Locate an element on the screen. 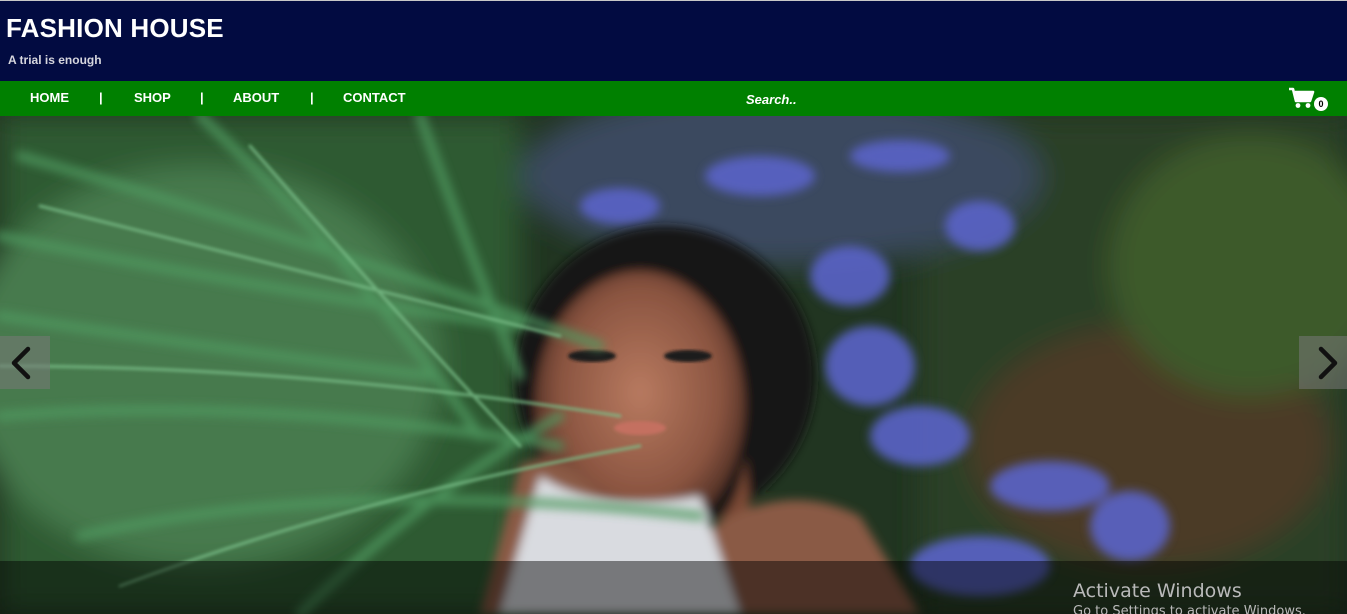 This screenshot has height=614, width=1347. site-tagline: A trial is enough is located at coordinates (55, 60).